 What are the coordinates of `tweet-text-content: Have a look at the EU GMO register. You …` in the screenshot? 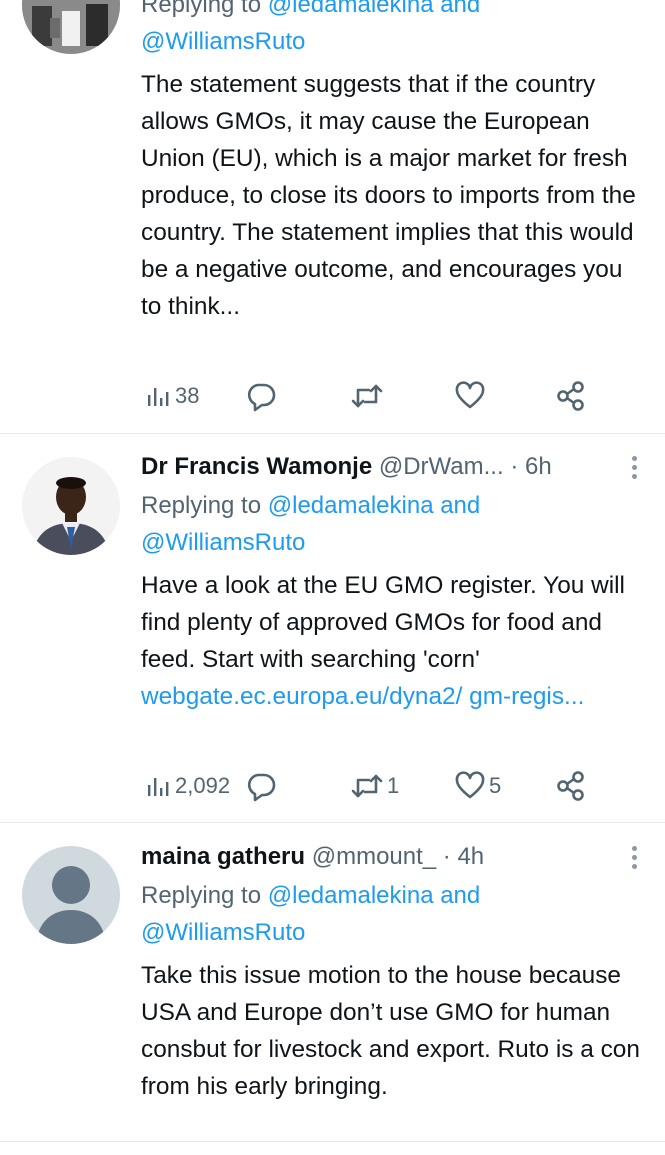 It's located at (383, 622).